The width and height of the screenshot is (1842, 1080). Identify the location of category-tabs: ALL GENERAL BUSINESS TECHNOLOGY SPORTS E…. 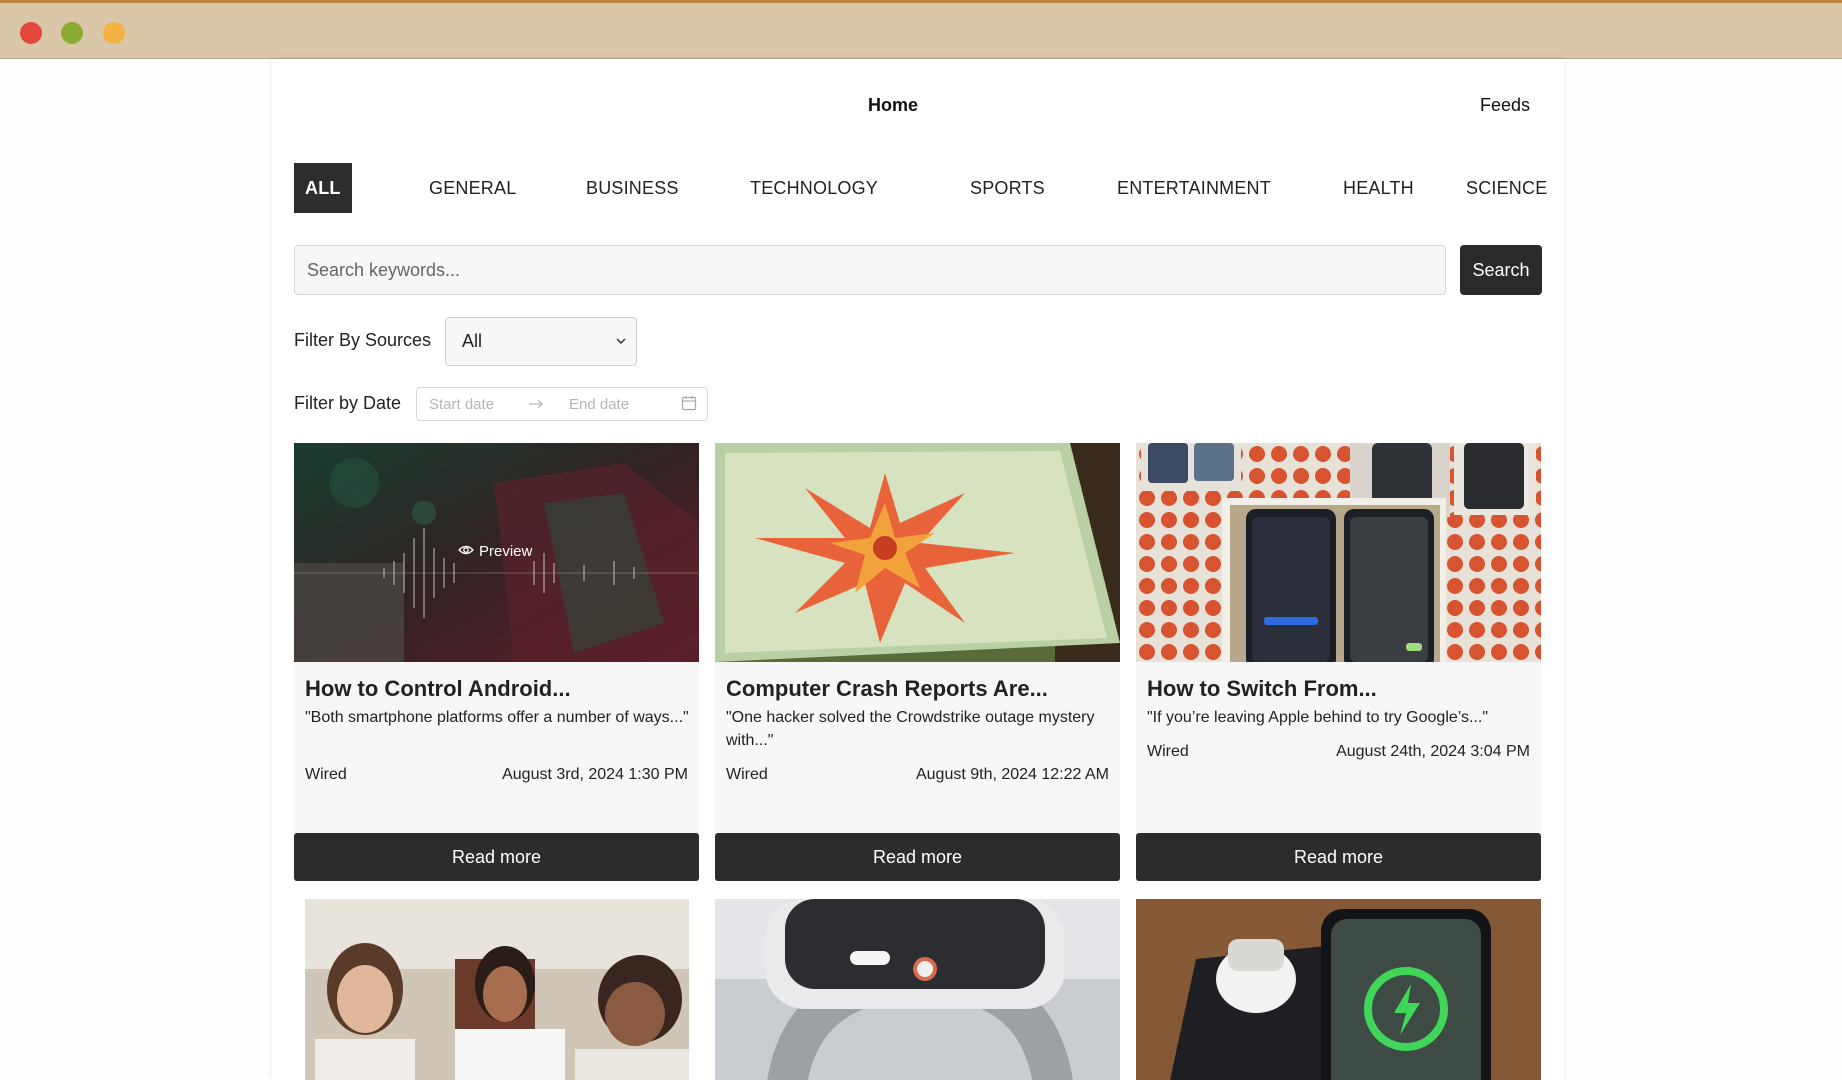
(920, 188).